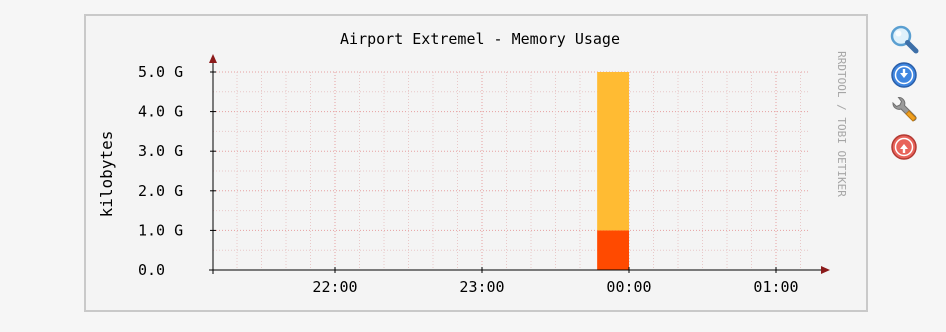 This screenshot has width=946, height=332. What do you see at coordinates (480, 39) in the screenshot?
I see `chart-title: Airport Extremel - Memory Usage` at bounding box center [480, 39].